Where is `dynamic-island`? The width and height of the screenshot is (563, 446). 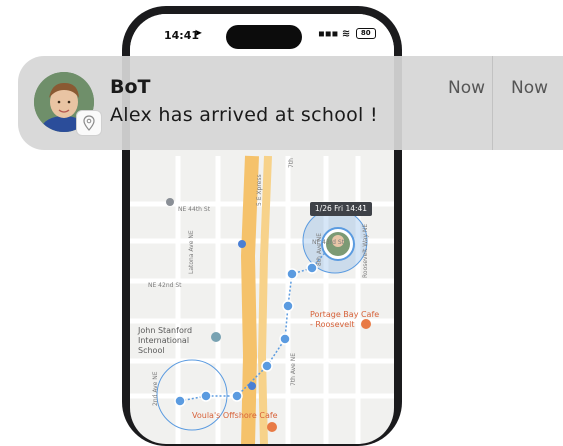 dynamic-island is located at coordinates (264, 37).